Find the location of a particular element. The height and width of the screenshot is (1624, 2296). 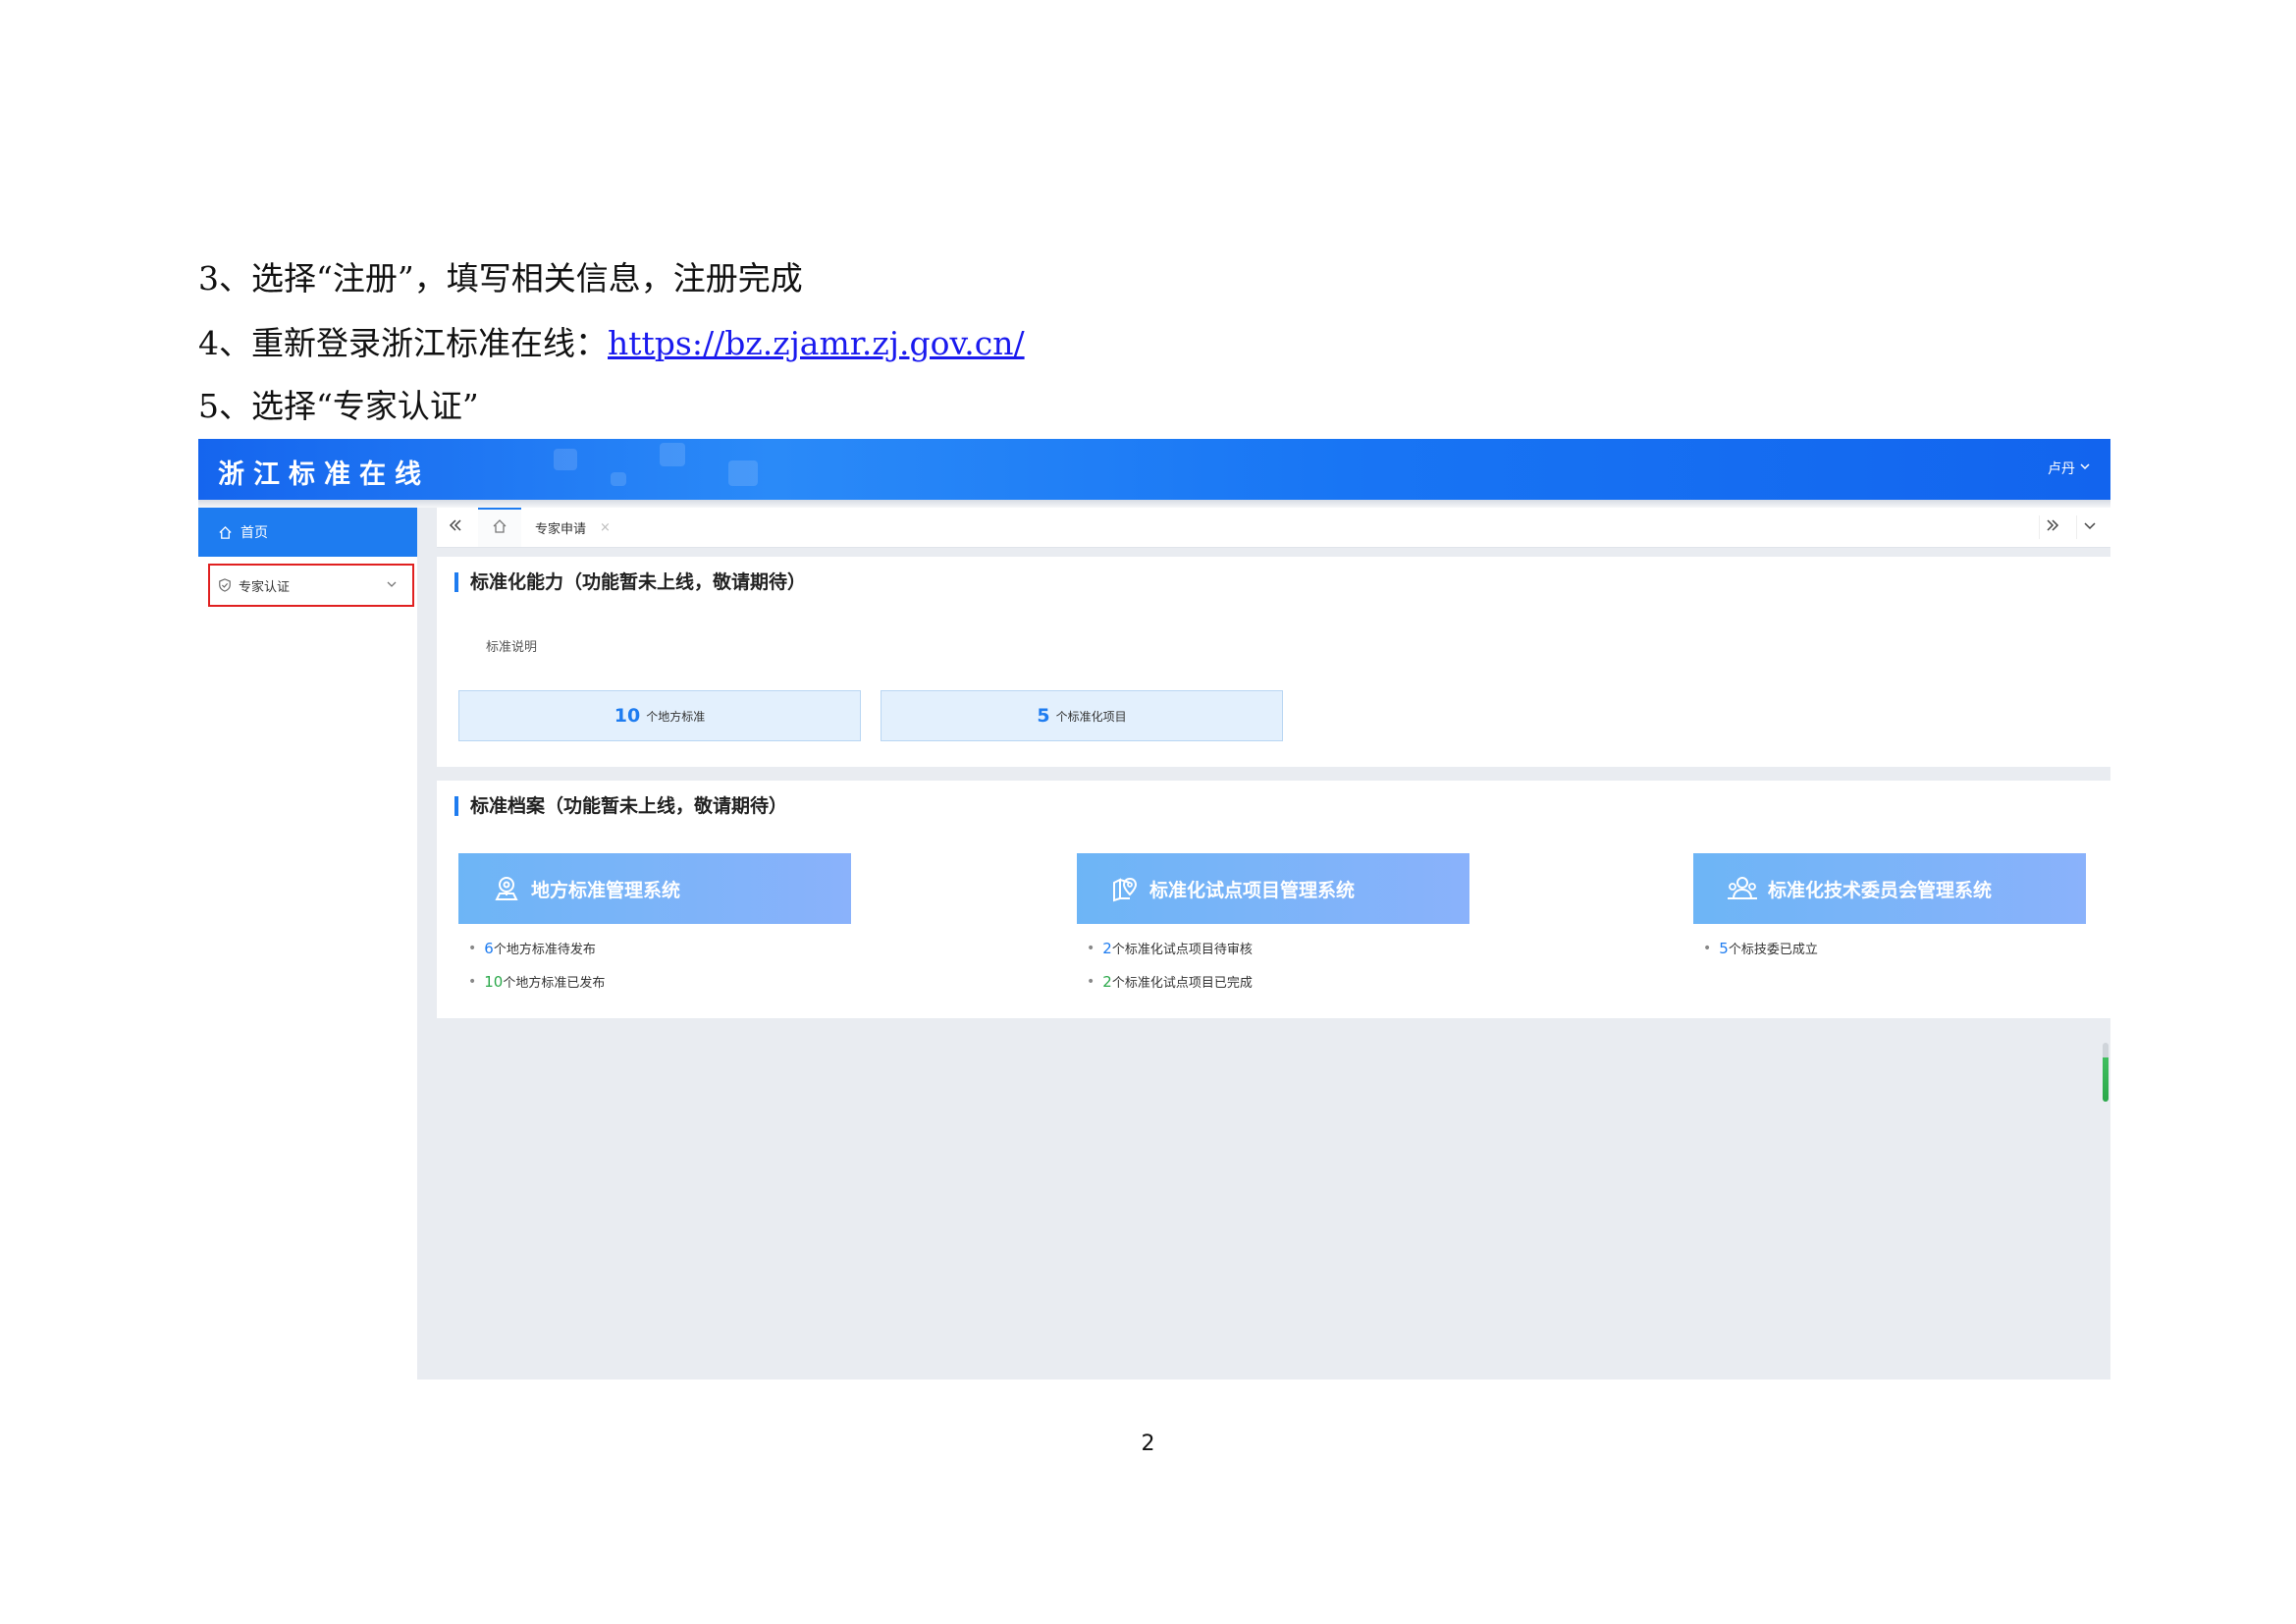

location-pin-icon is located at coordinates (506, 888).